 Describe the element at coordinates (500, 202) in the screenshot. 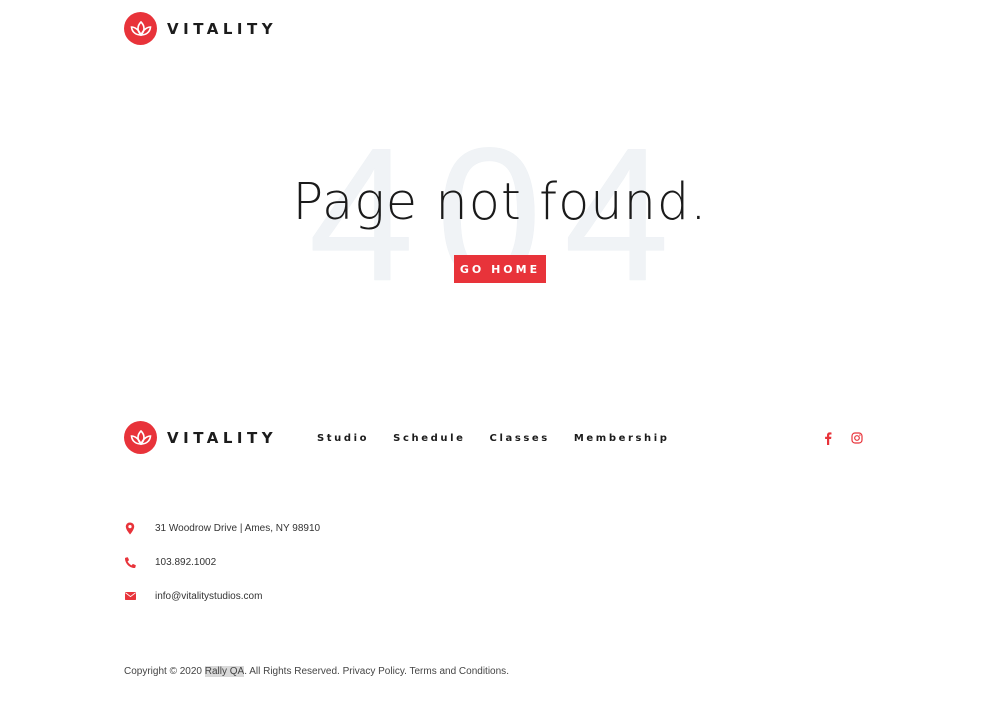

I see `page-title: Page not found.` at that location.